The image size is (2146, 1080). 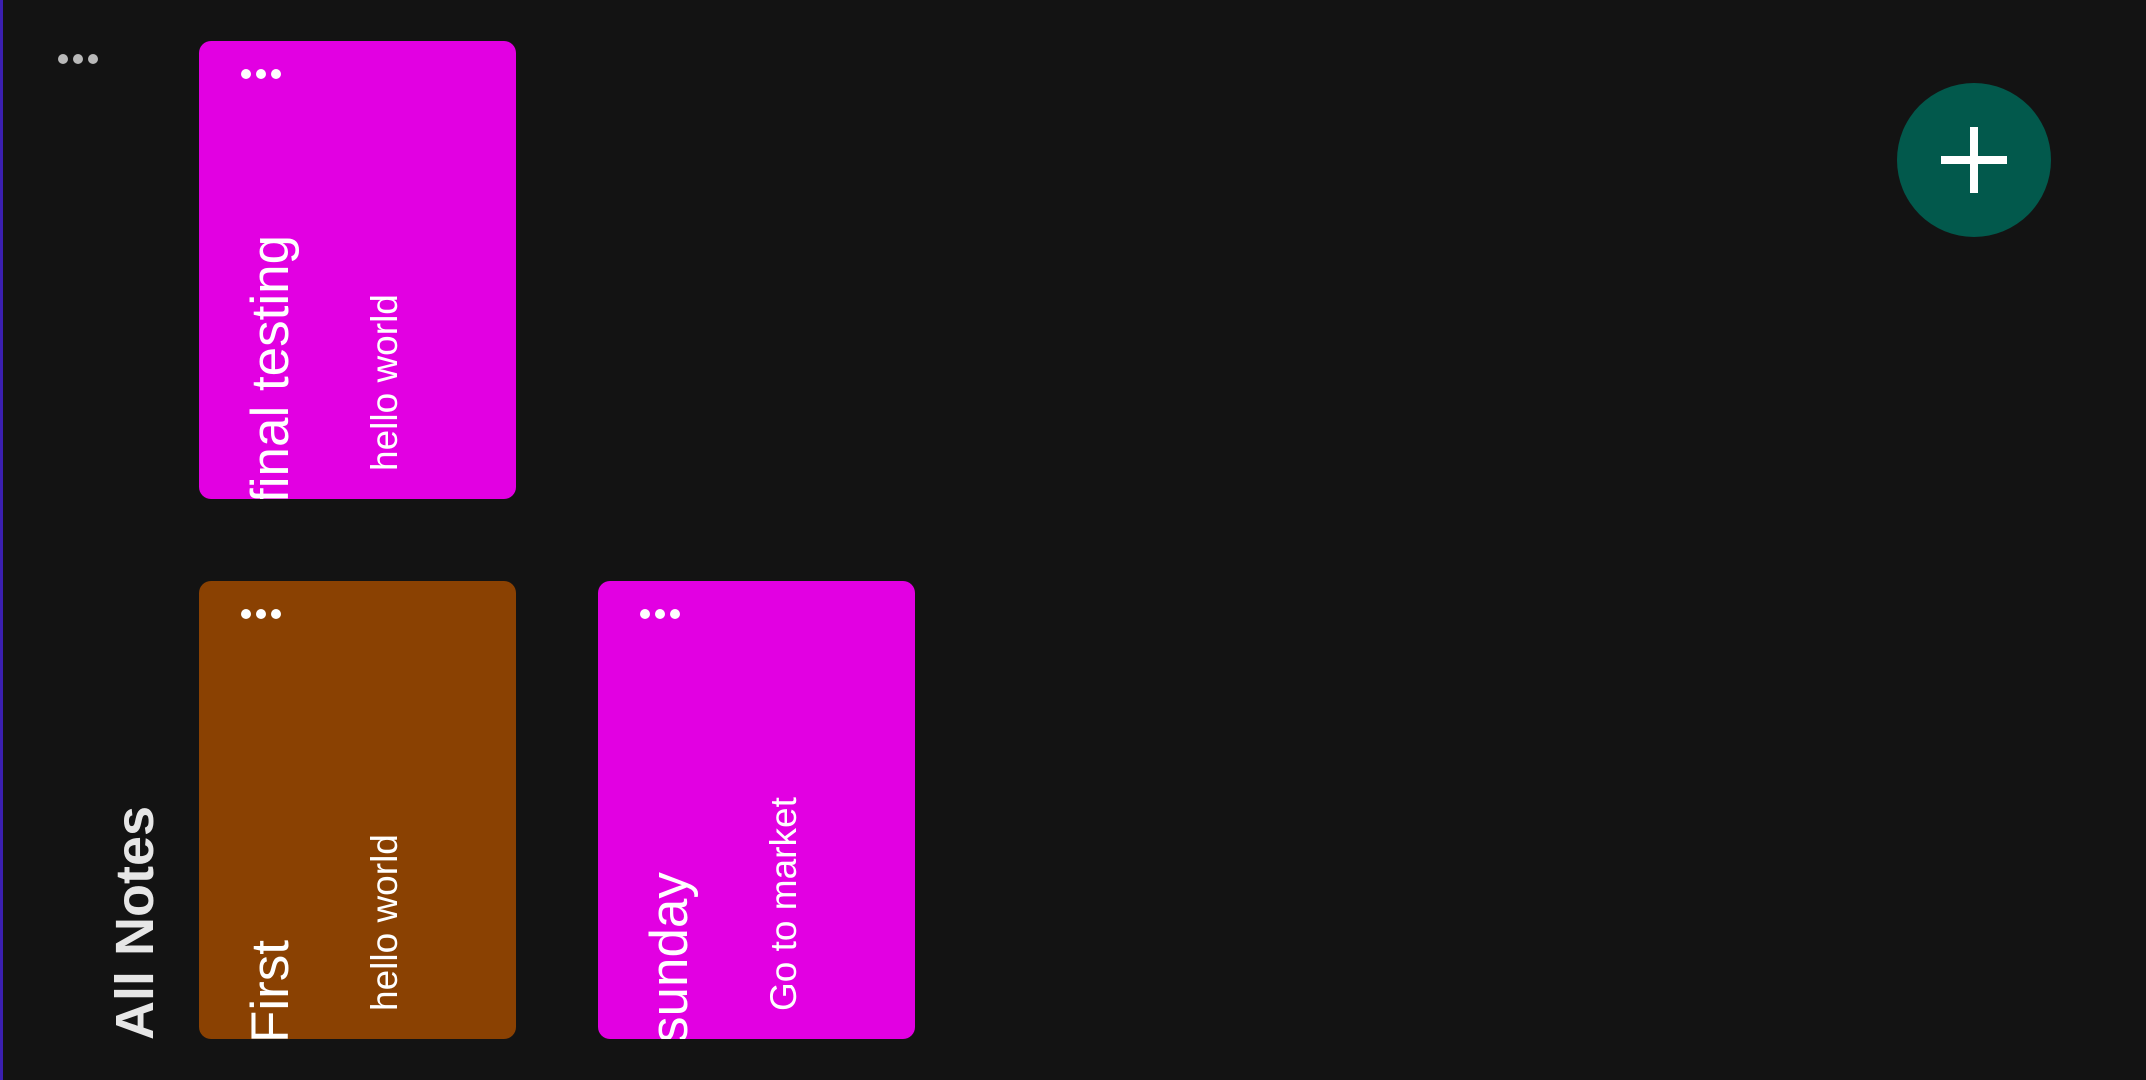 What do you see at coordinates (669, 955) in the screenshot?
I see `note-title: sunday` at bounding box center [669, 955].